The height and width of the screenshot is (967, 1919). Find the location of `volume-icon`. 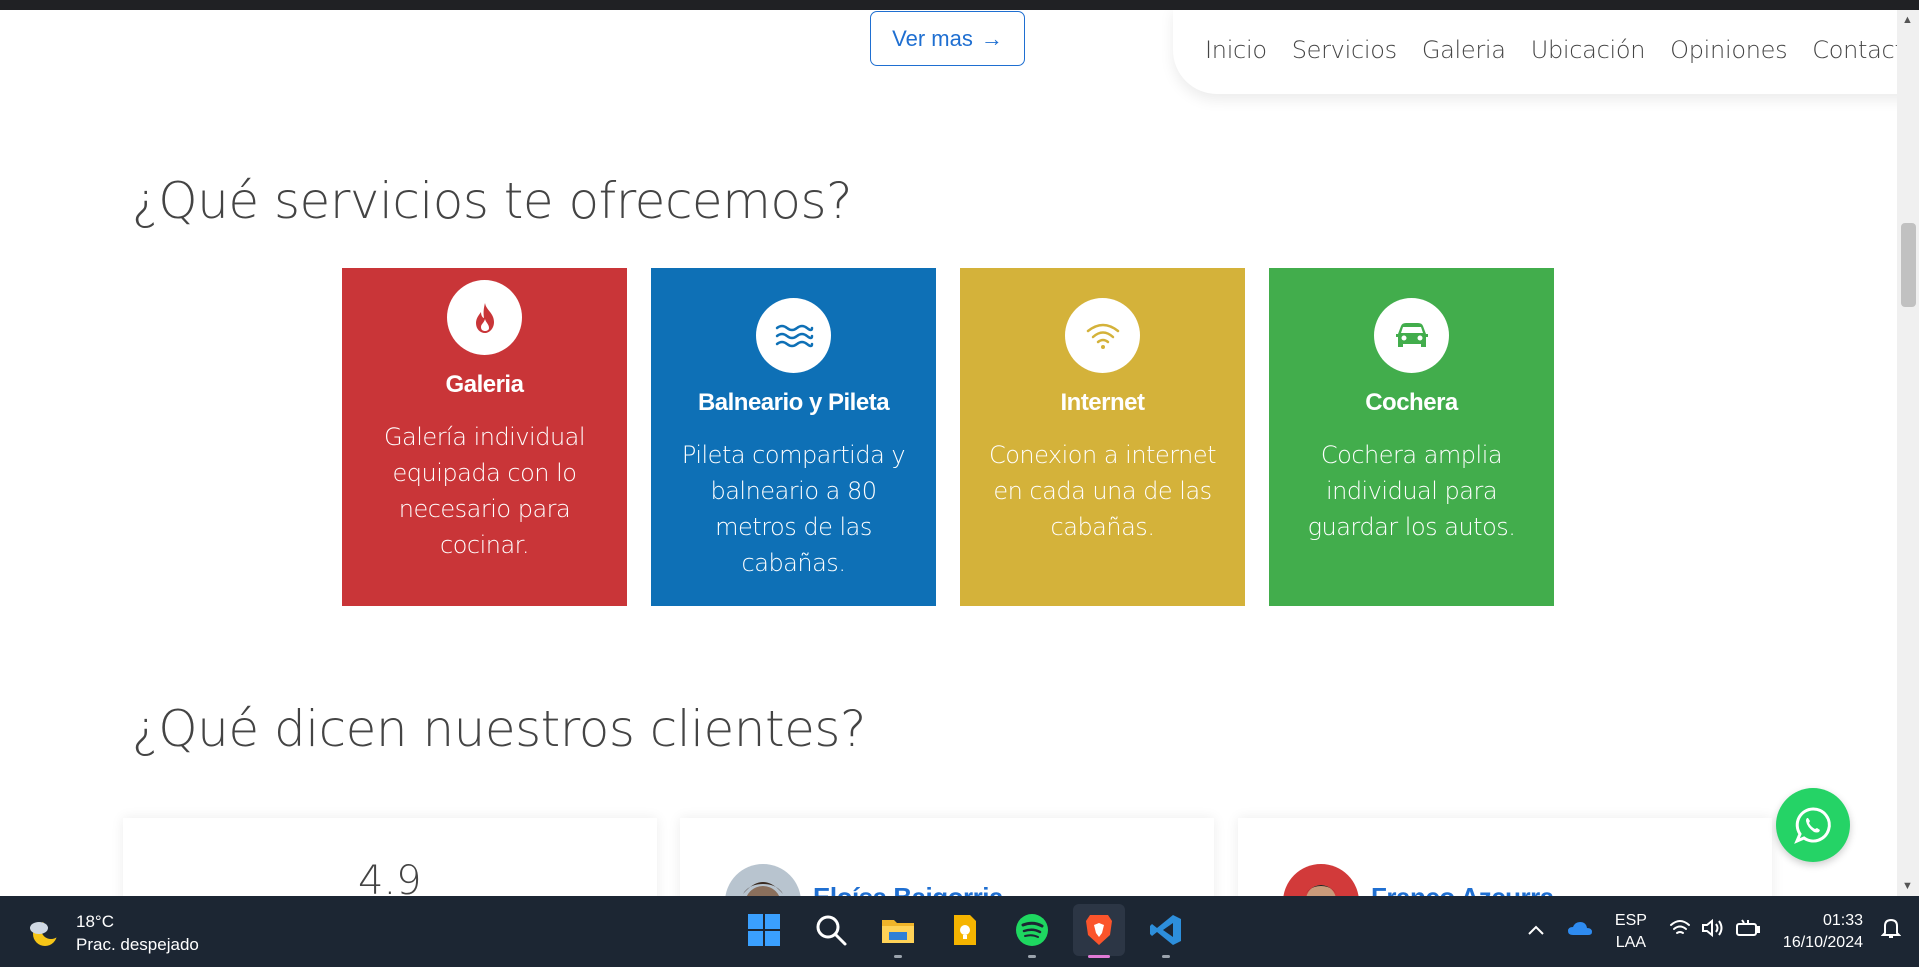

volume-icon is located at coordinates (1713, 931).